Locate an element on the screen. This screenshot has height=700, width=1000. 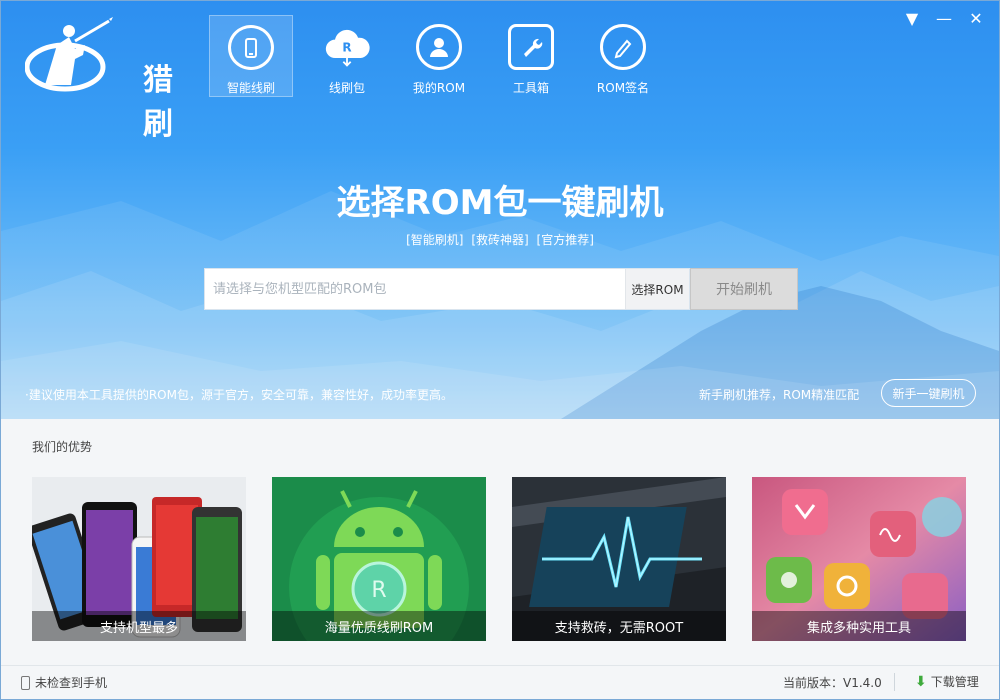
phone-status-text: 未检查到手机 is located at coordinates (71, 683).